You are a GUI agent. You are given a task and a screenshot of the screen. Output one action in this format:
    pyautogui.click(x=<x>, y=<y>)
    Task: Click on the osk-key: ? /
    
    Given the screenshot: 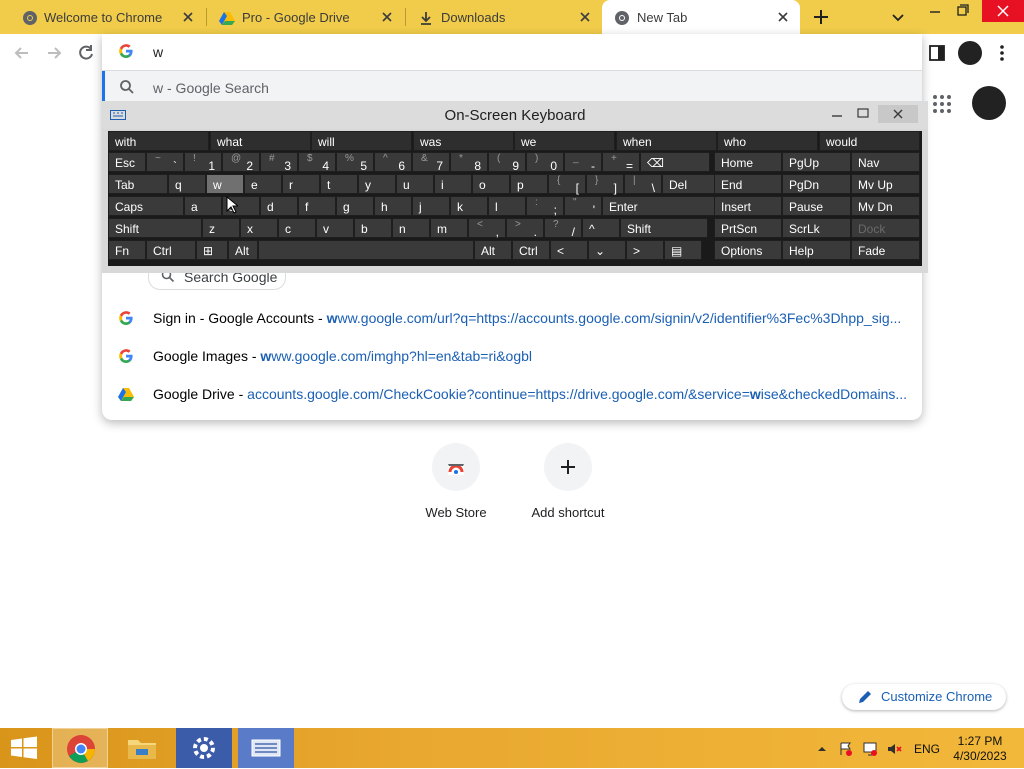 What is the action you would take?
    pyautogui.click(x=563, y=228)
    